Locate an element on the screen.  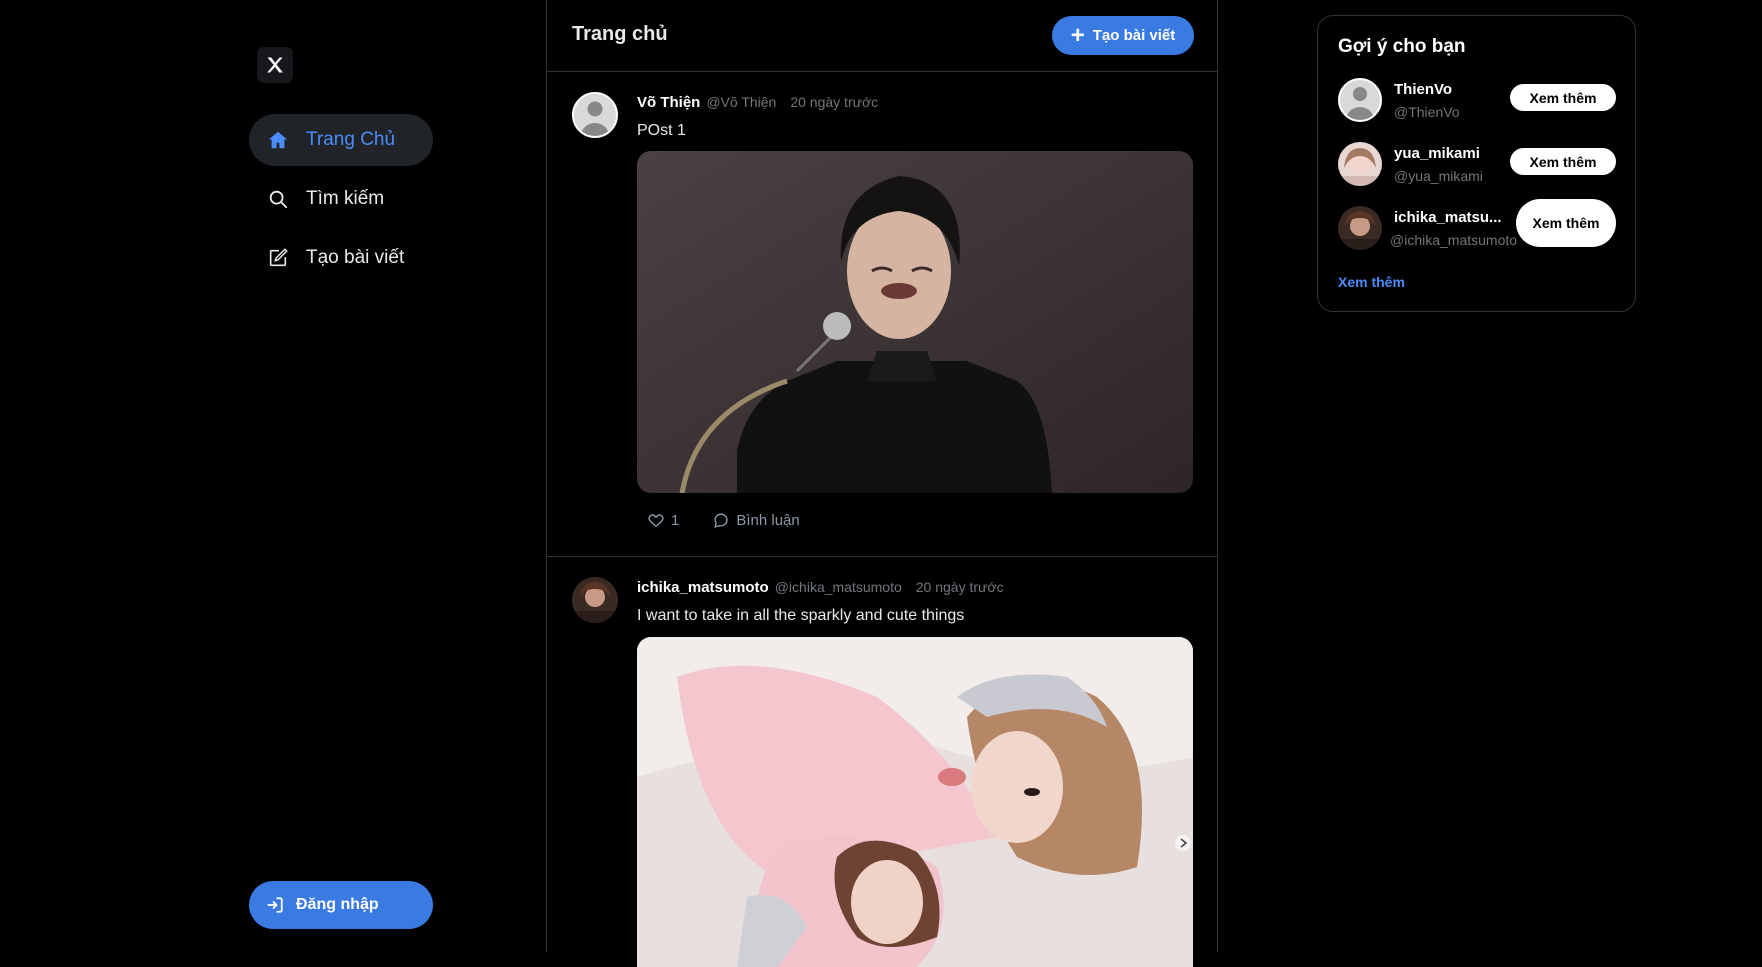
home-icon is located at coordinates (278, 140).